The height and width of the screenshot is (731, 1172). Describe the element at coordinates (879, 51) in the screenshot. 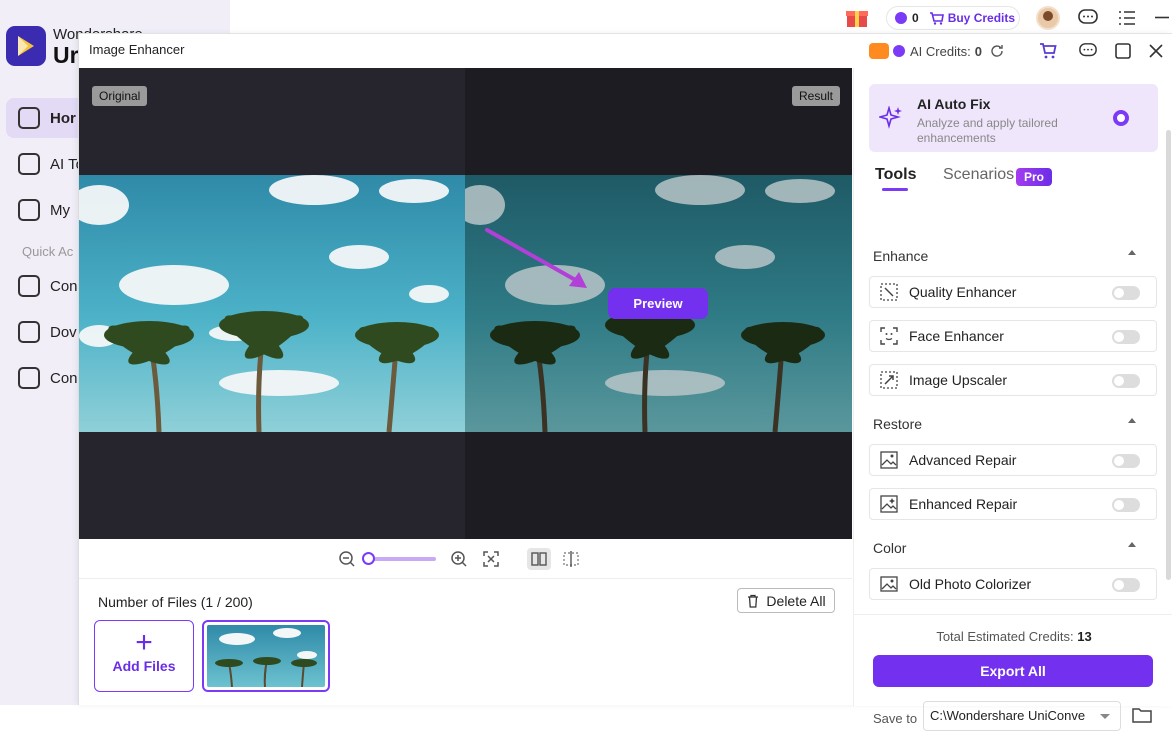

I see `credit-badge-icon` at that location.